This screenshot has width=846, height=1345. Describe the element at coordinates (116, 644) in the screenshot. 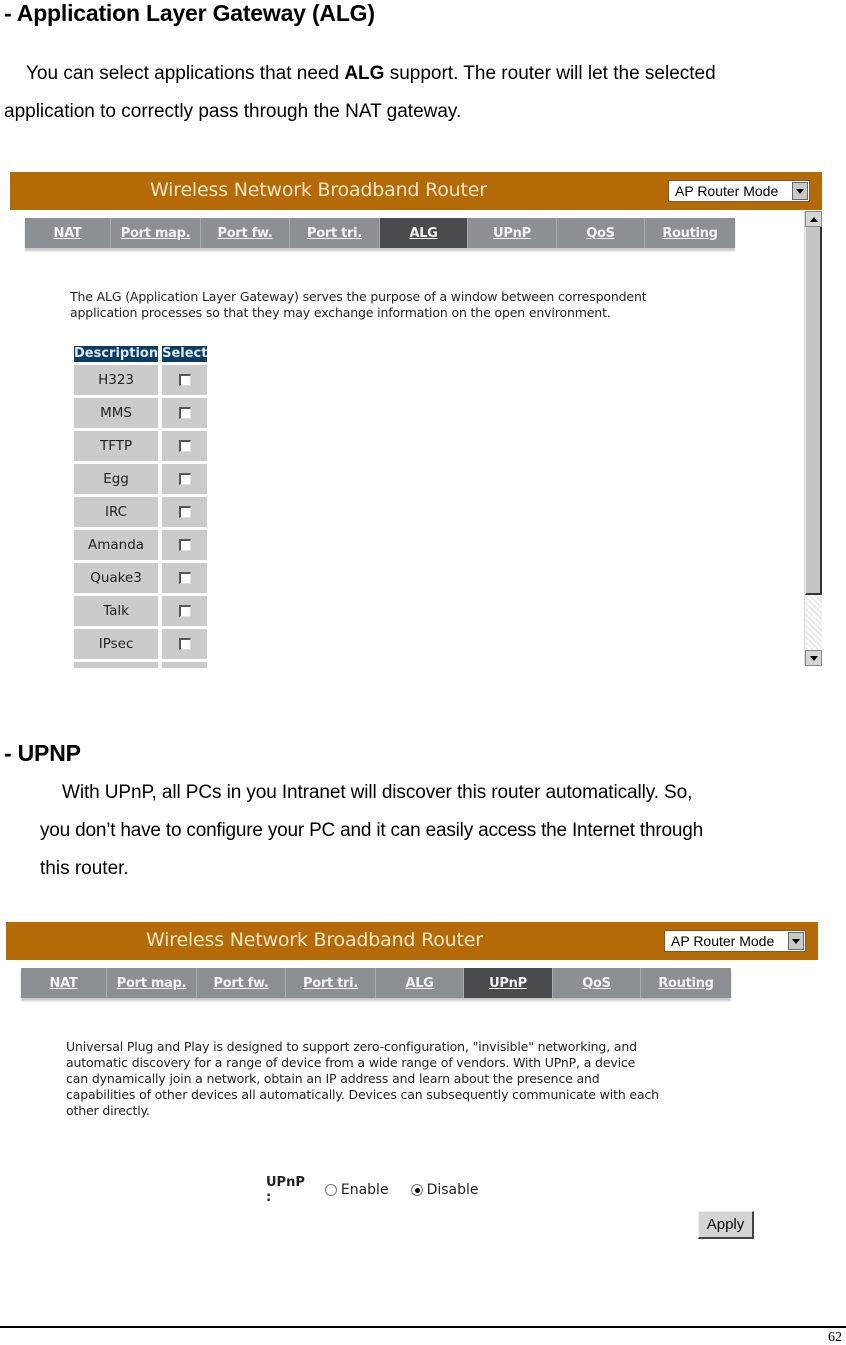

I see `row-description: IPsec` at that location.